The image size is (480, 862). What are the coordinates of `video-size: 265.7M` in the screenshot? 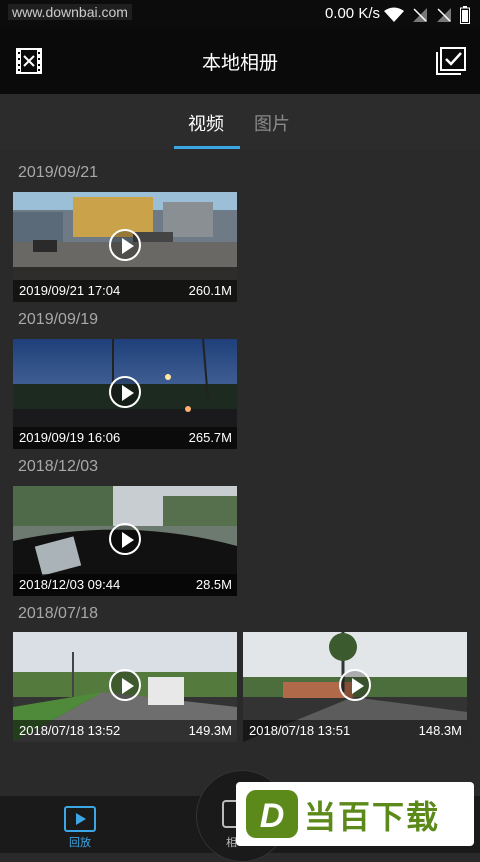 It's located at (210, 437).